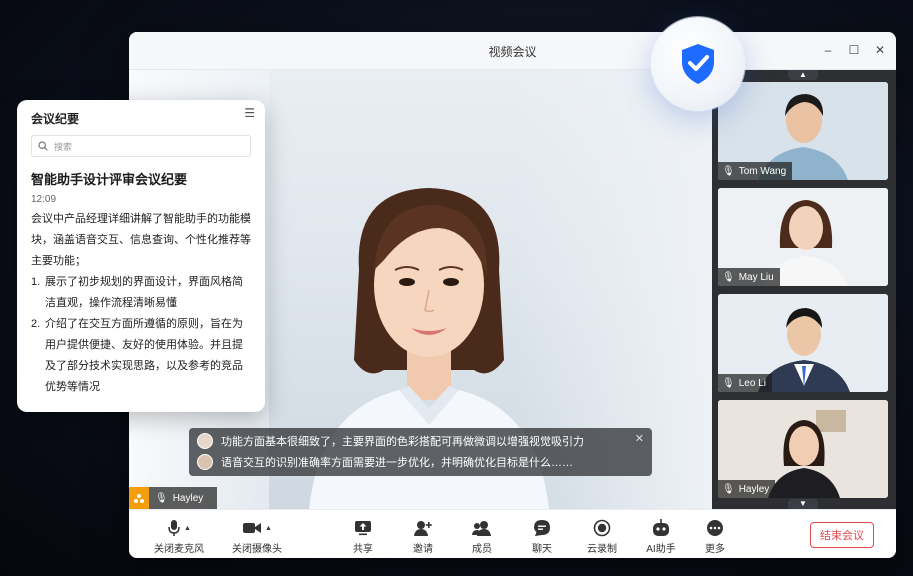  What do you see at coordinates (139, 498) in the screenshot?
I see `host-badge-icon` at bounding box center [139, 498].